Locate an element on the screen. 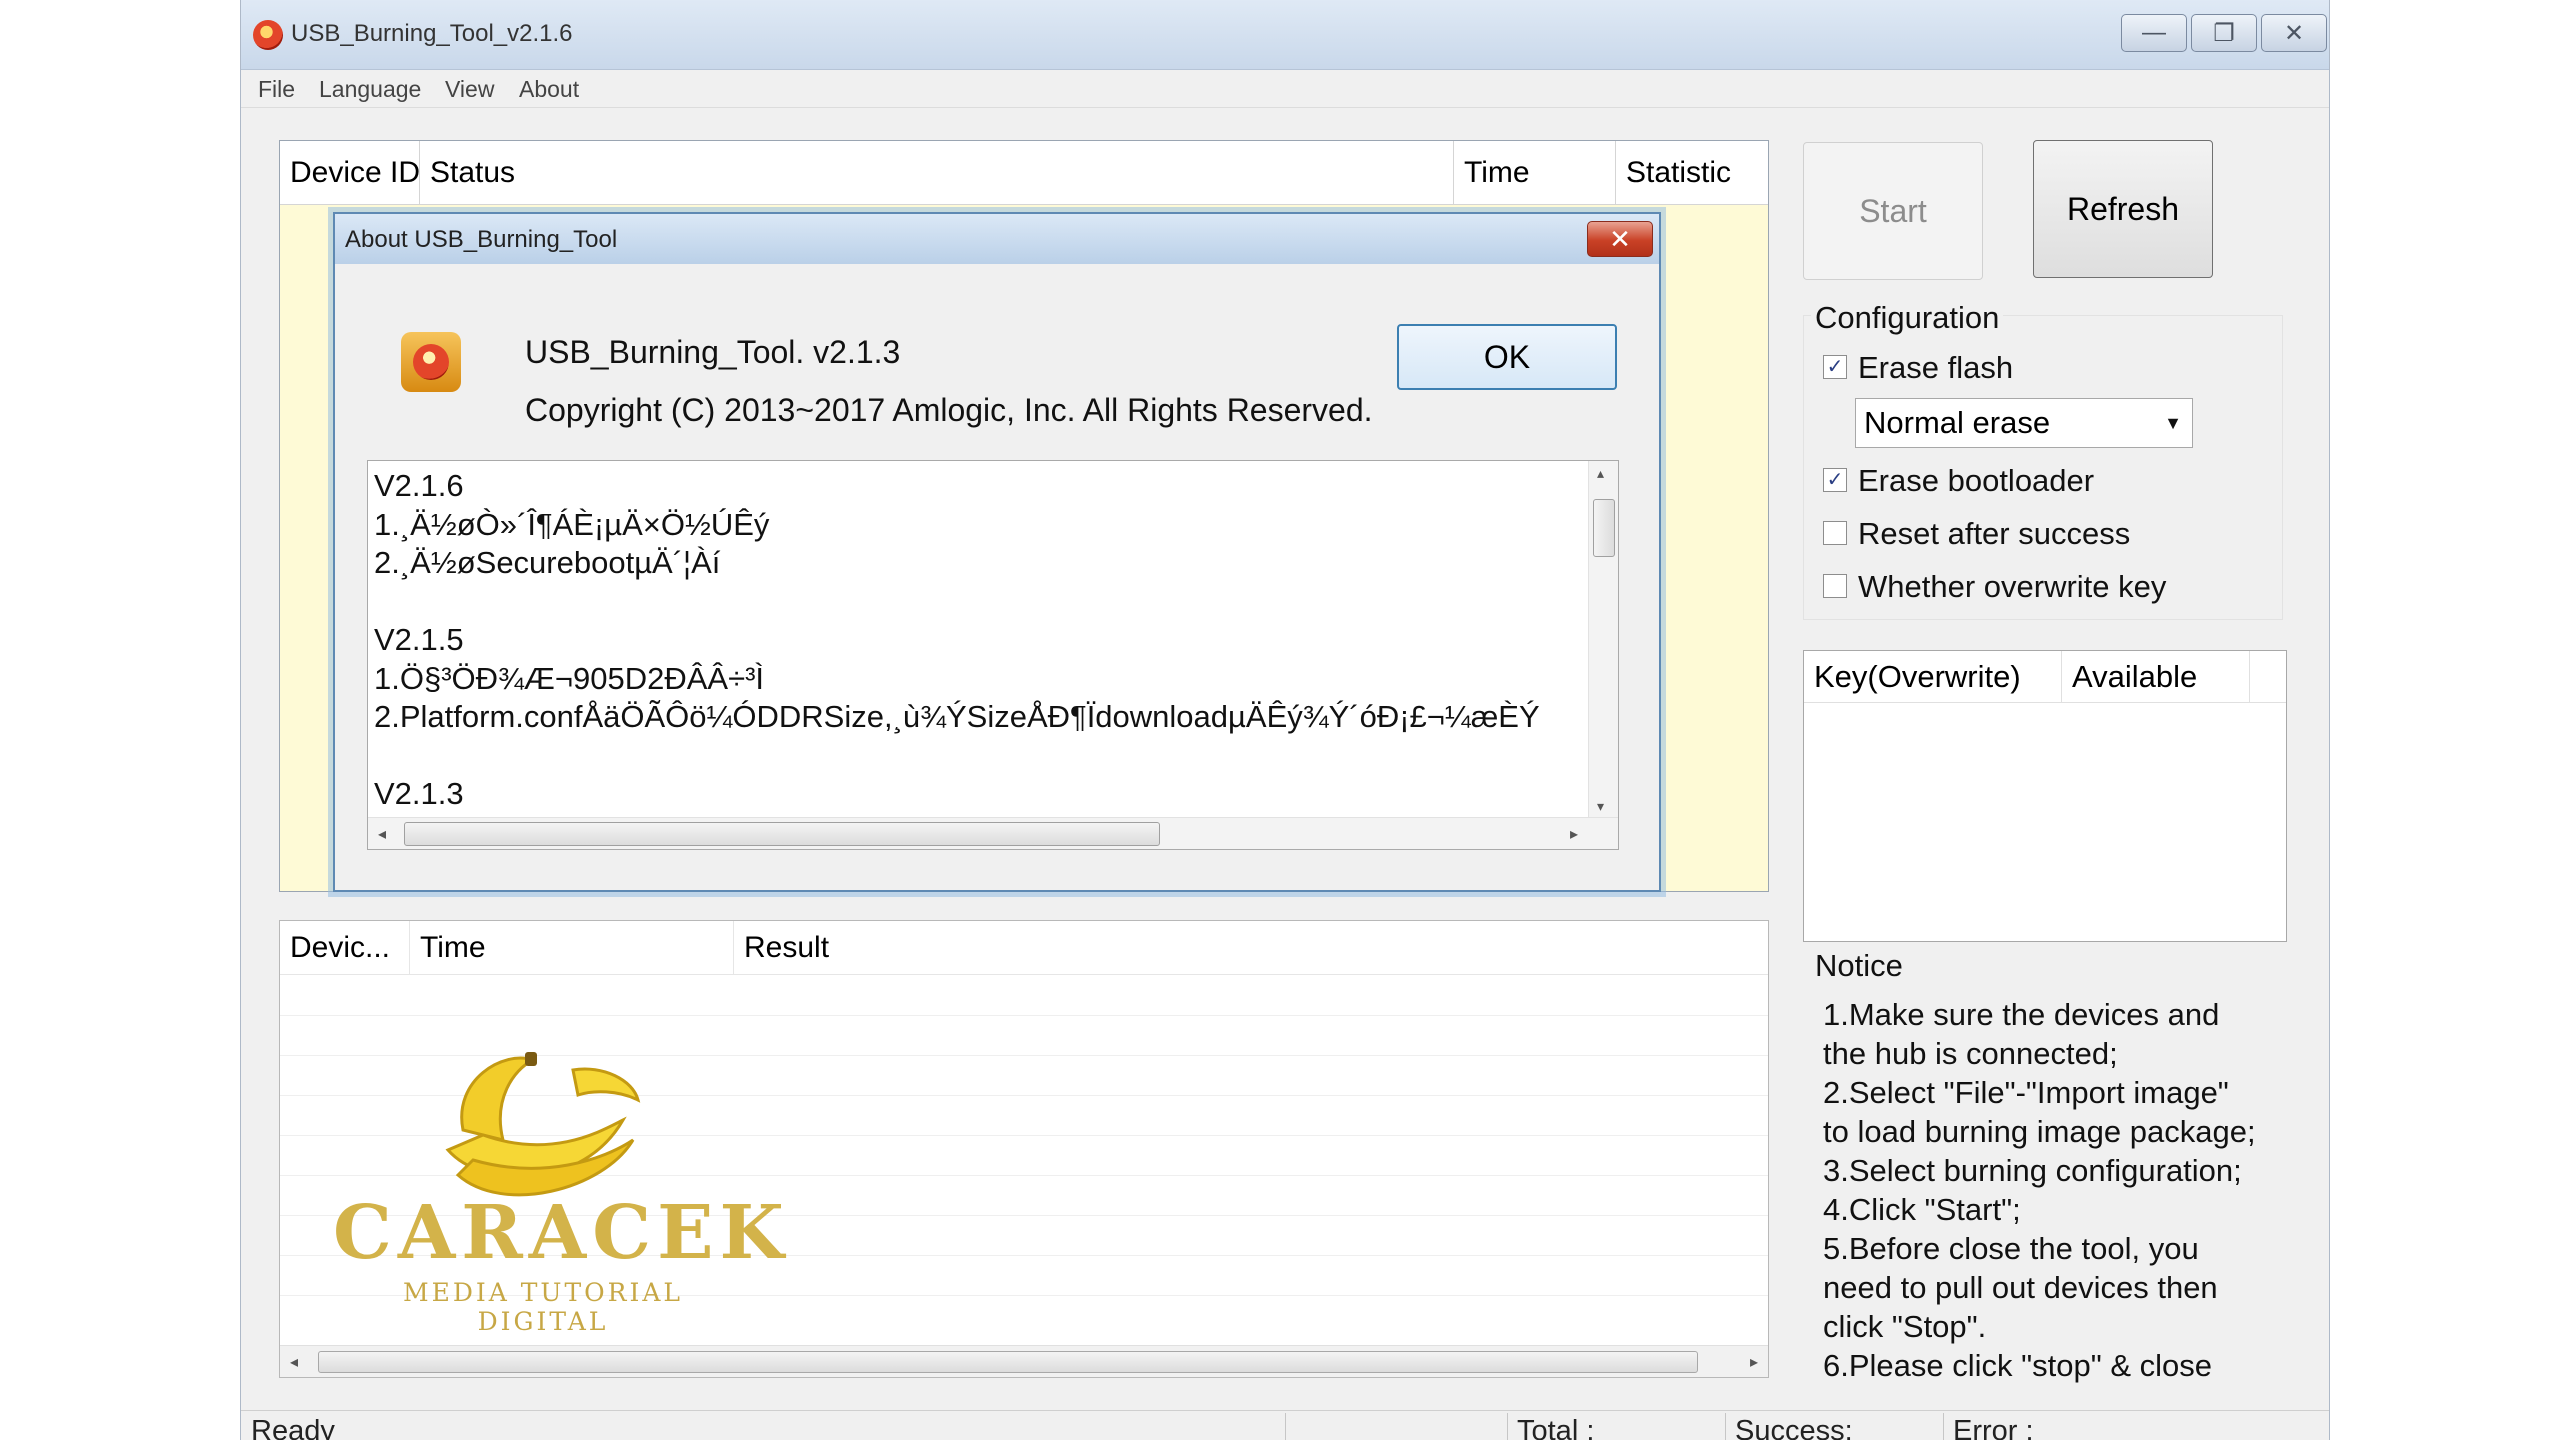  scroll-up-icon: ▴ is located at coordinates (1600, 473).